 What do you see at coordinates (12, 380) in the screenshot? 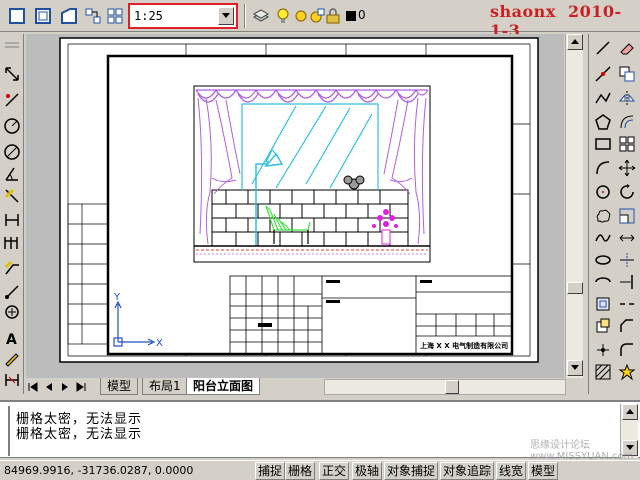
I see `dimension-update-icon` at bounding box center [12, 380].